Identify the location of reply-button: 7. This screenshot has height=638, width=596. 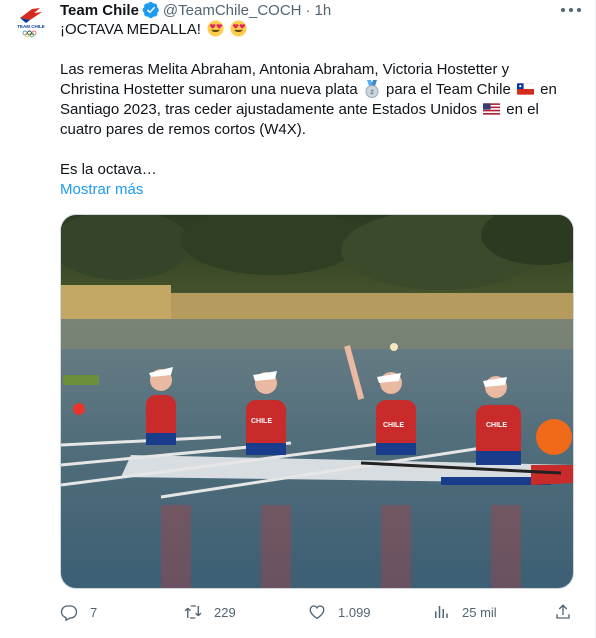
(78, 612).